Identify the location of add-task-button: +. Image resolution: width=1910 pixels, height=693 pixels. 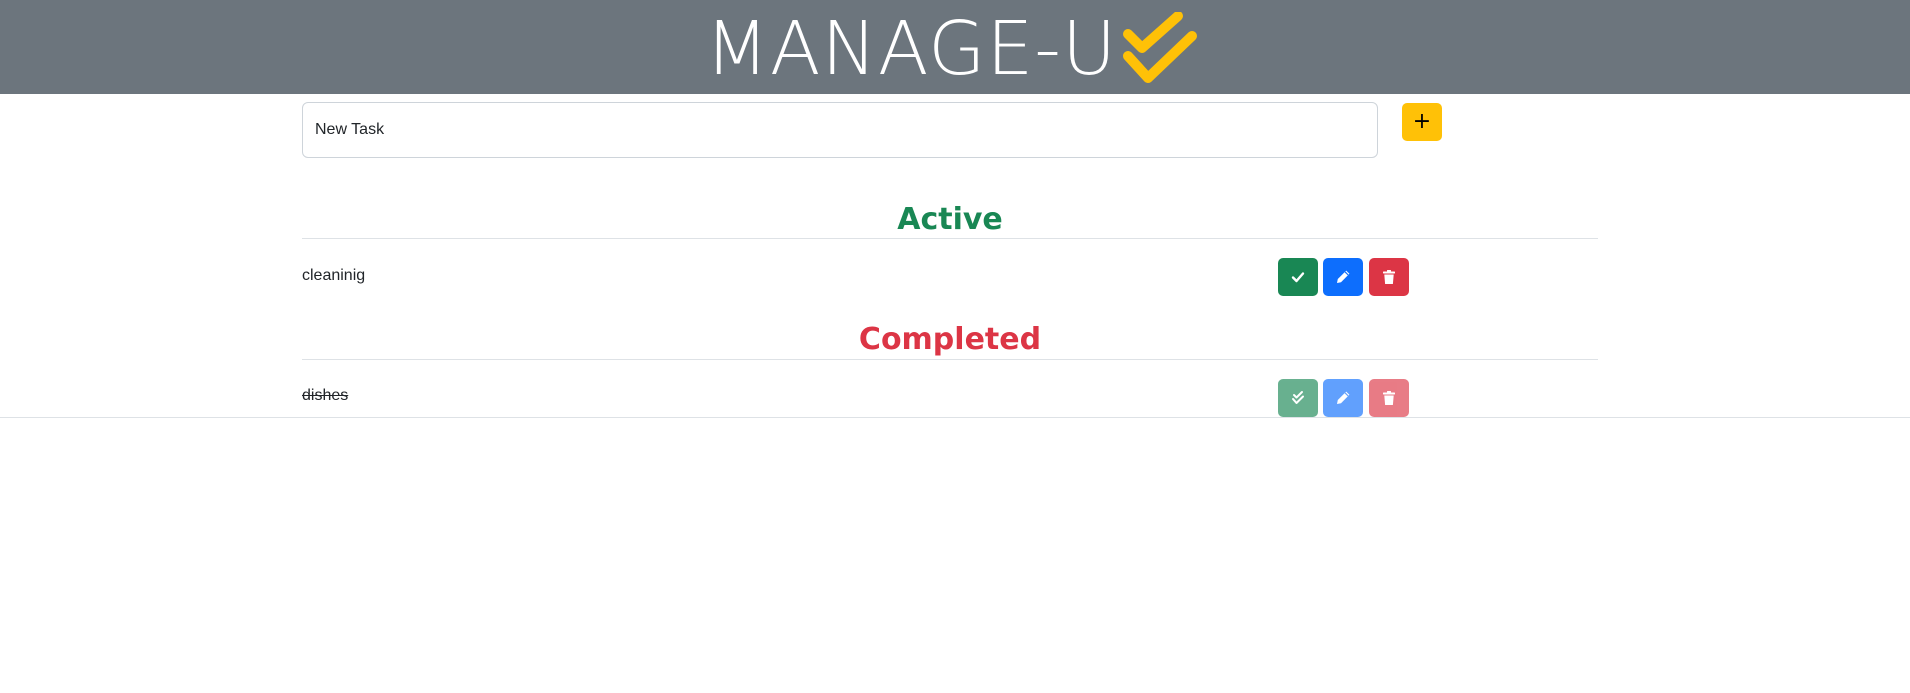
(1422, 122).